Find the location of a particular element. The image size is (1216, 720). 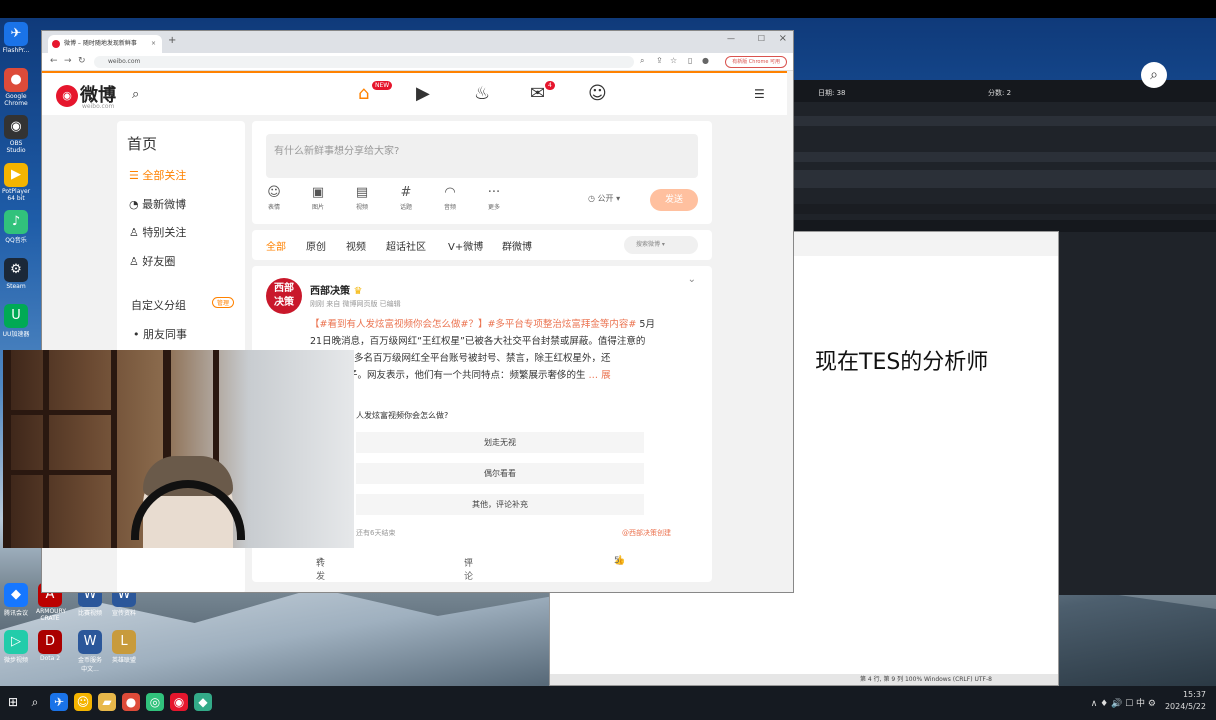

sidebar-item-special: ♙ 特别关注 is located at coordinates (157, 232).